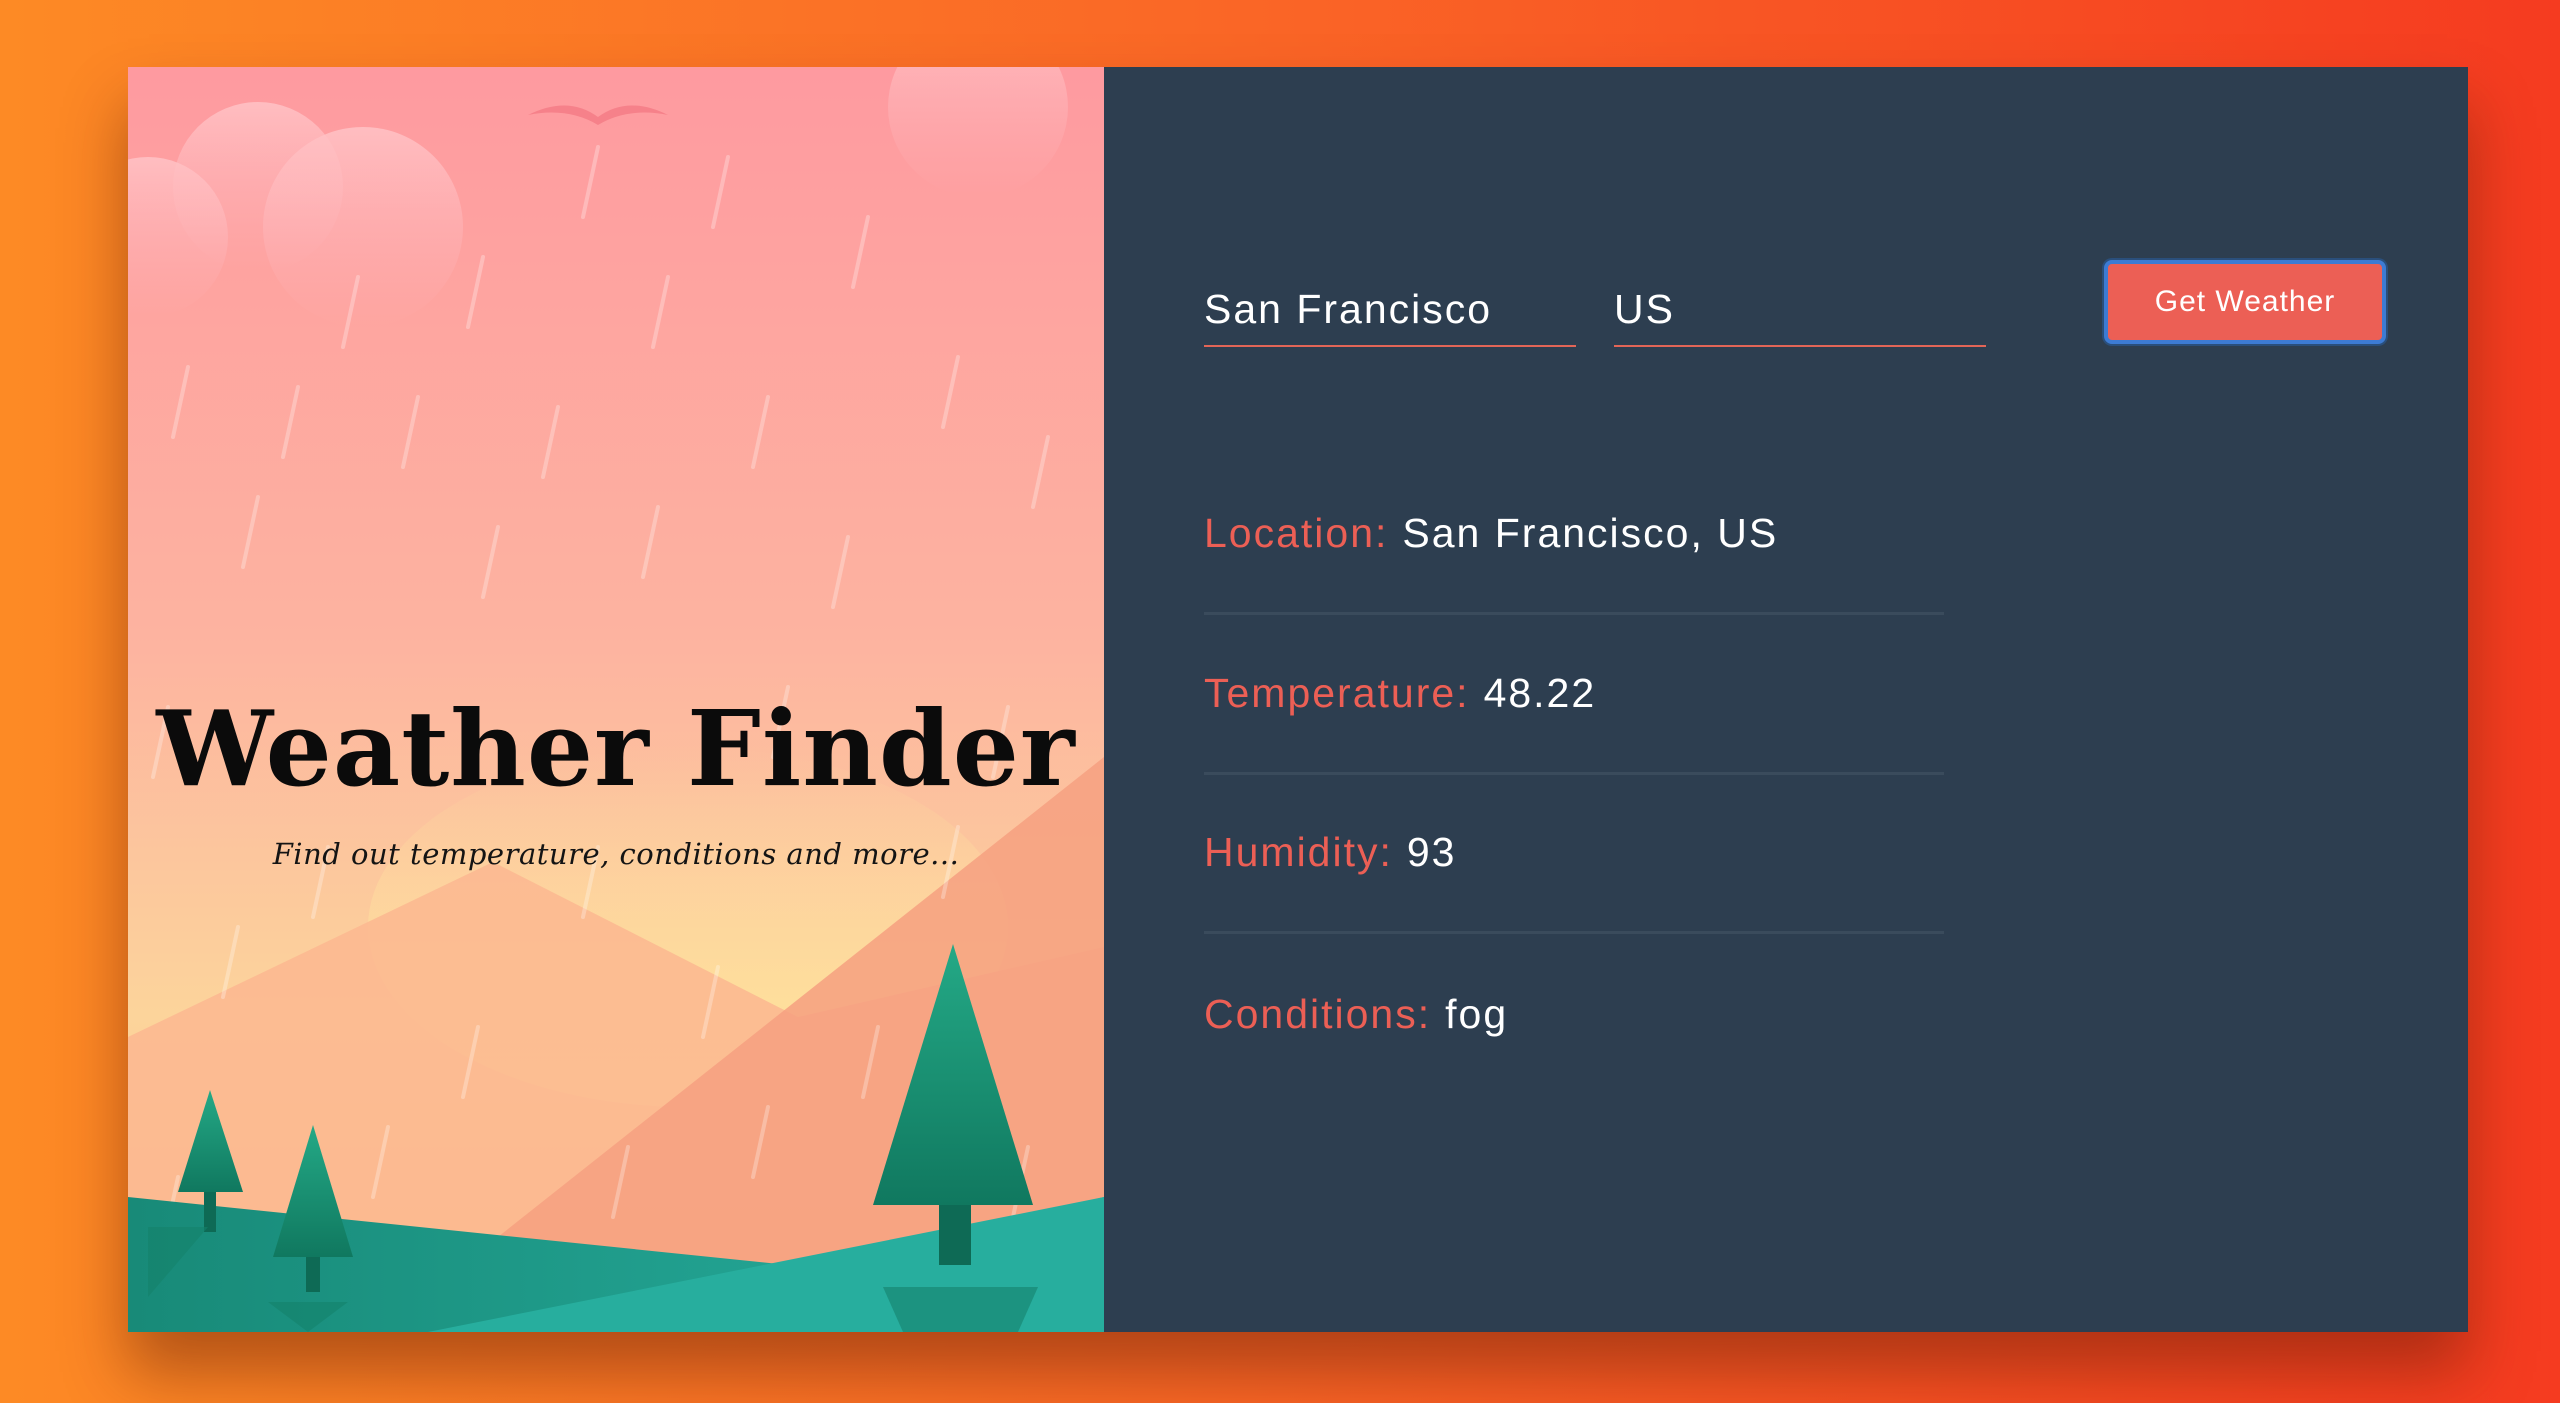 Image resolution: width=2560 pixels, height=1403 pixels. Describe the element at coordinates (1390, 309) in the screenshot. I see `city-input` at that location.